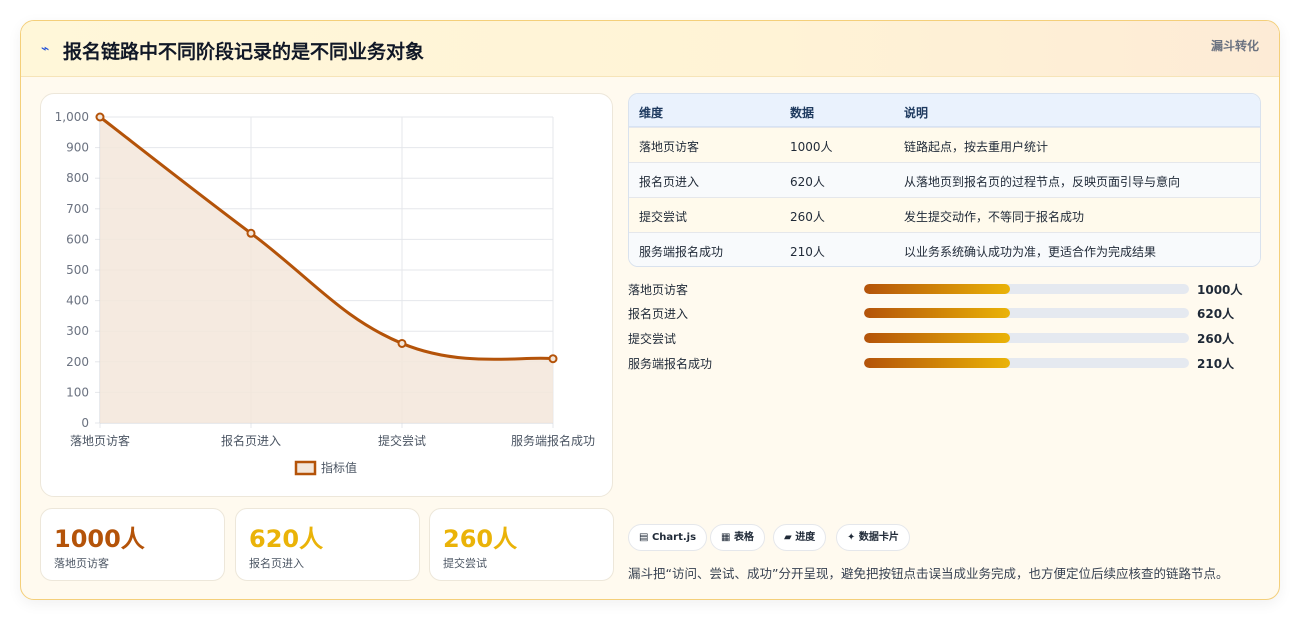 The width and height of the screenshot is (1300, 621). I want to click on progress-label: 服务端报名成功, so click(670, 364).